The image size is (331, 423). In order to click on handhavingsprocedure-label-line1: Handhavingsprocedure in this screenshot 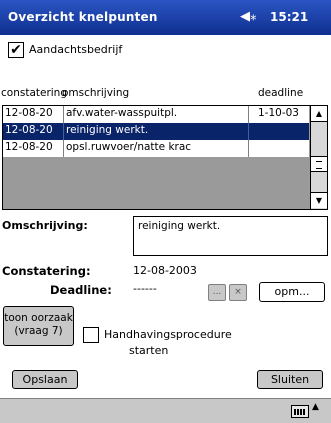, I will do `click(168, 334)`.